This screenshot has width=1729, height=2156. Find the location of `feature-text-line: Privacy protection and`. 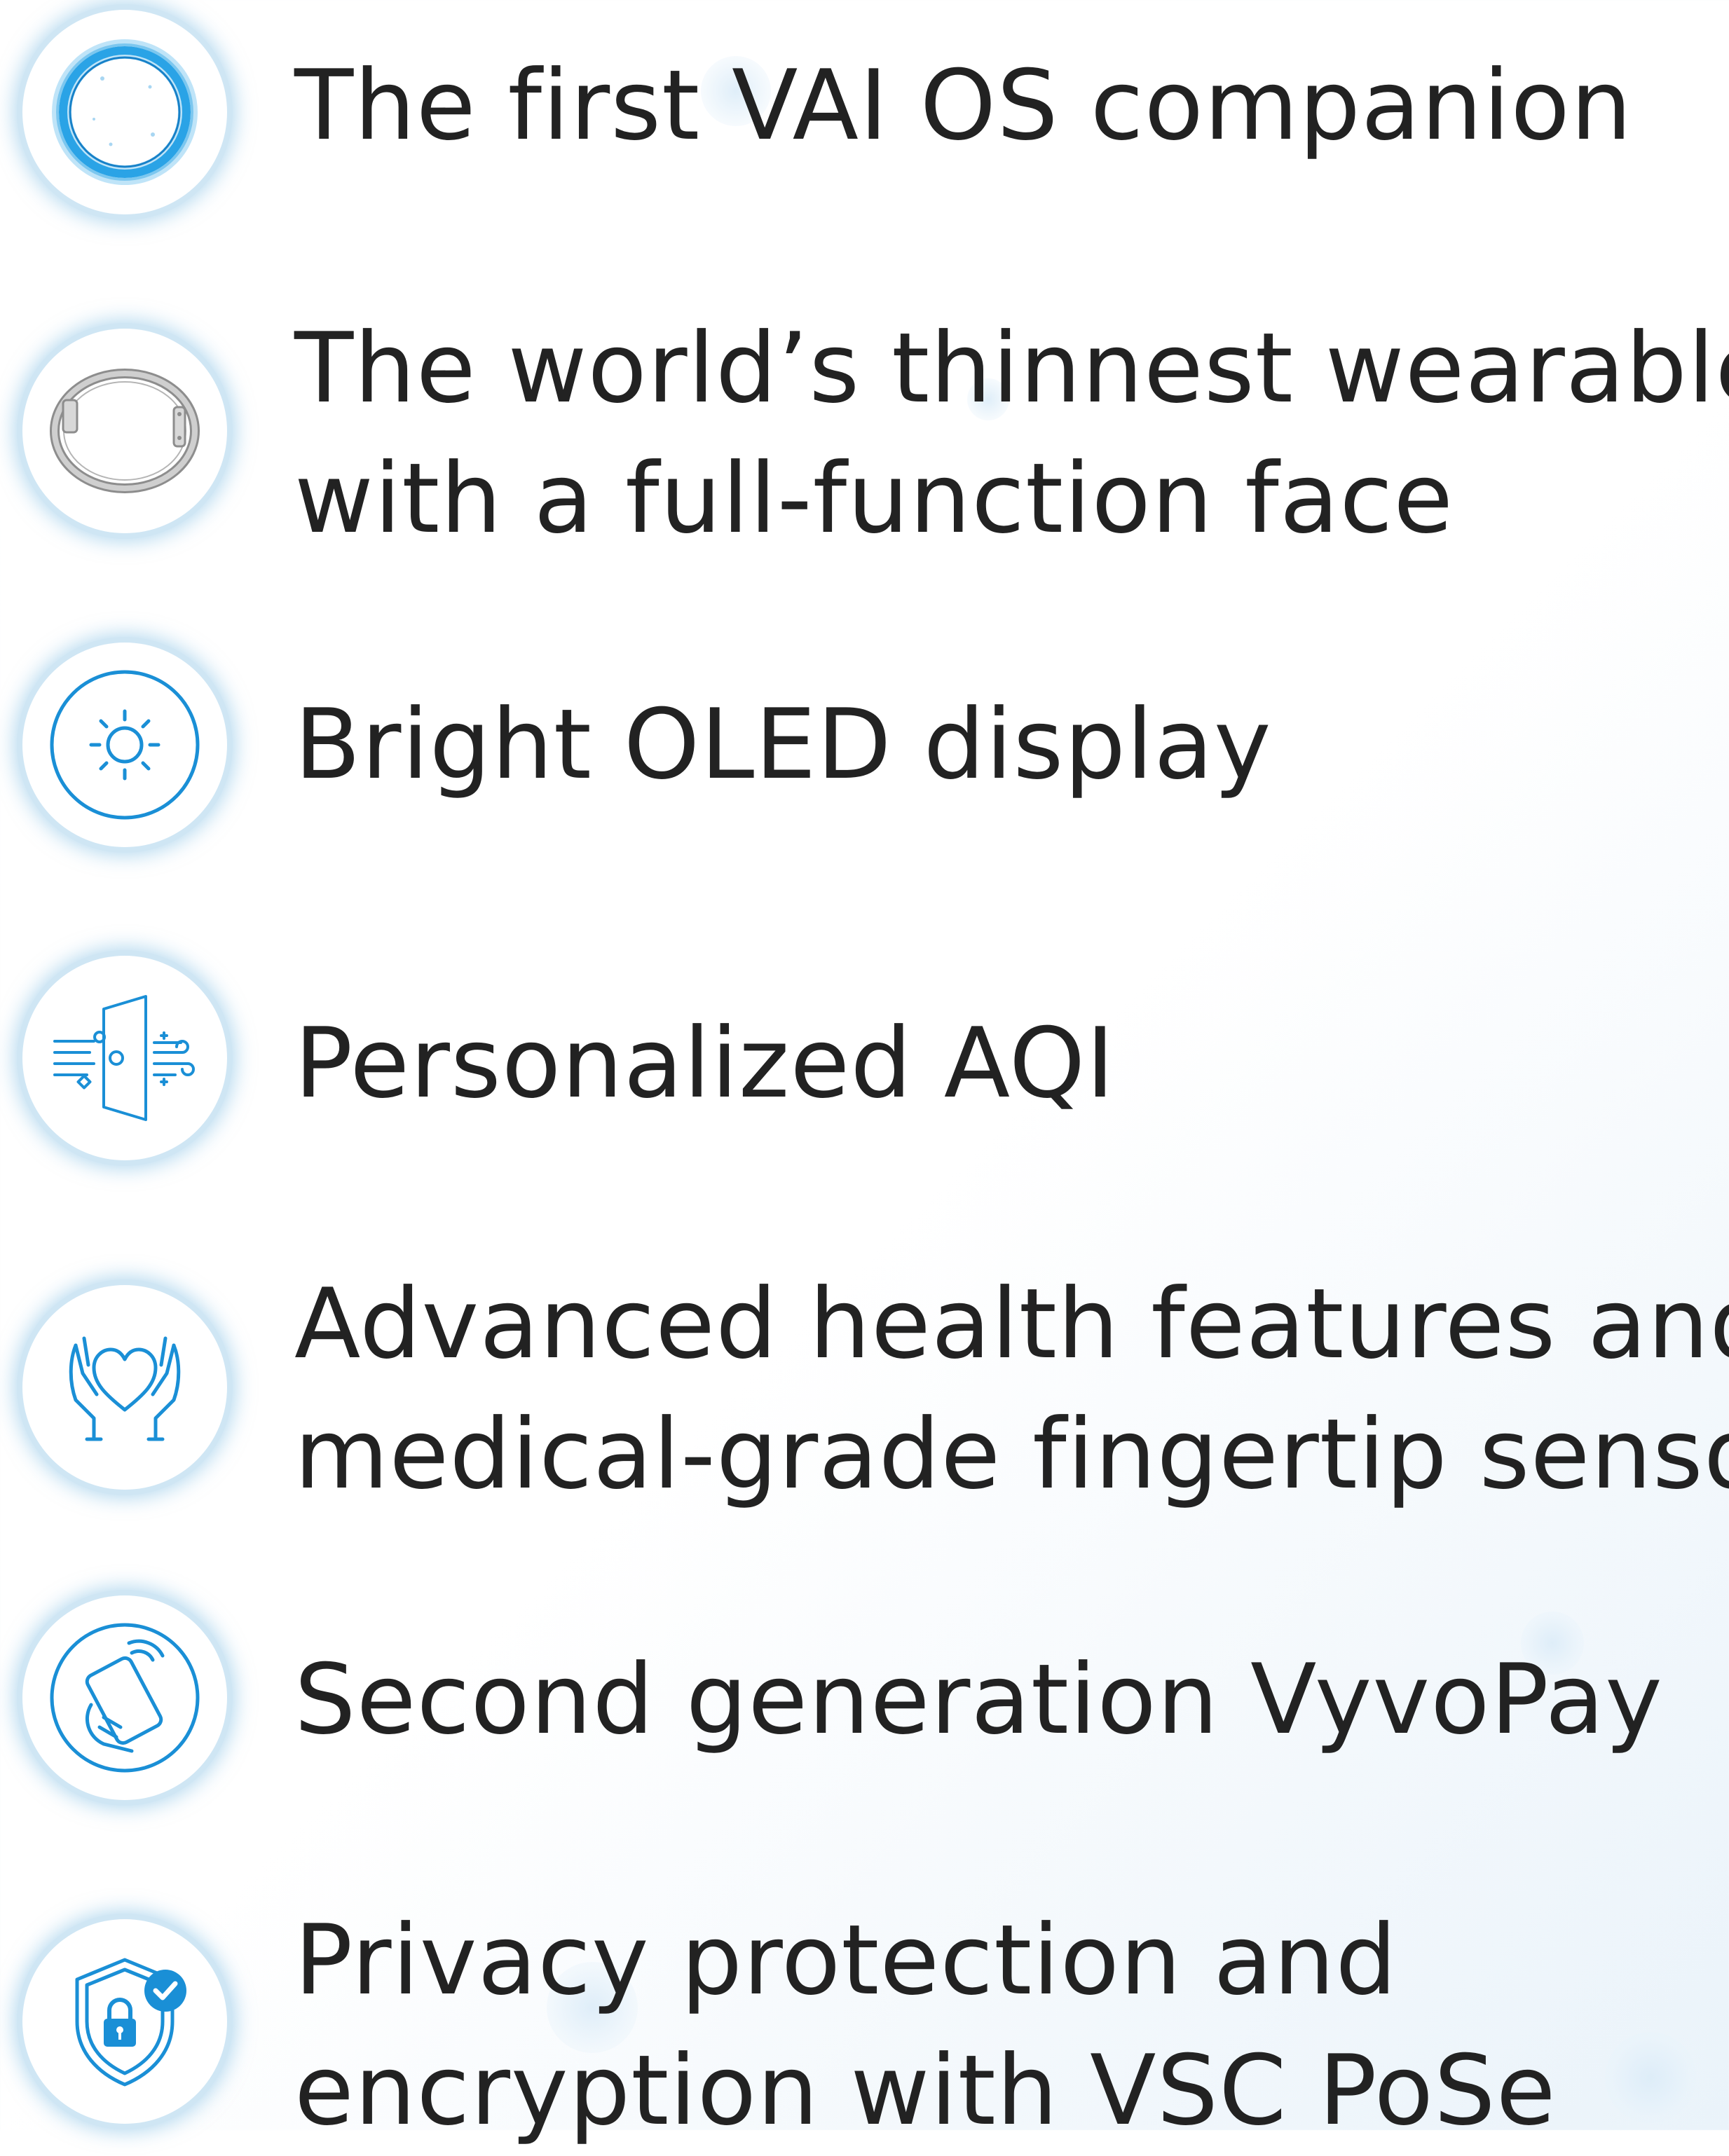

feature-text-line: Privacy protection and is located at coordinates (845, 1960).